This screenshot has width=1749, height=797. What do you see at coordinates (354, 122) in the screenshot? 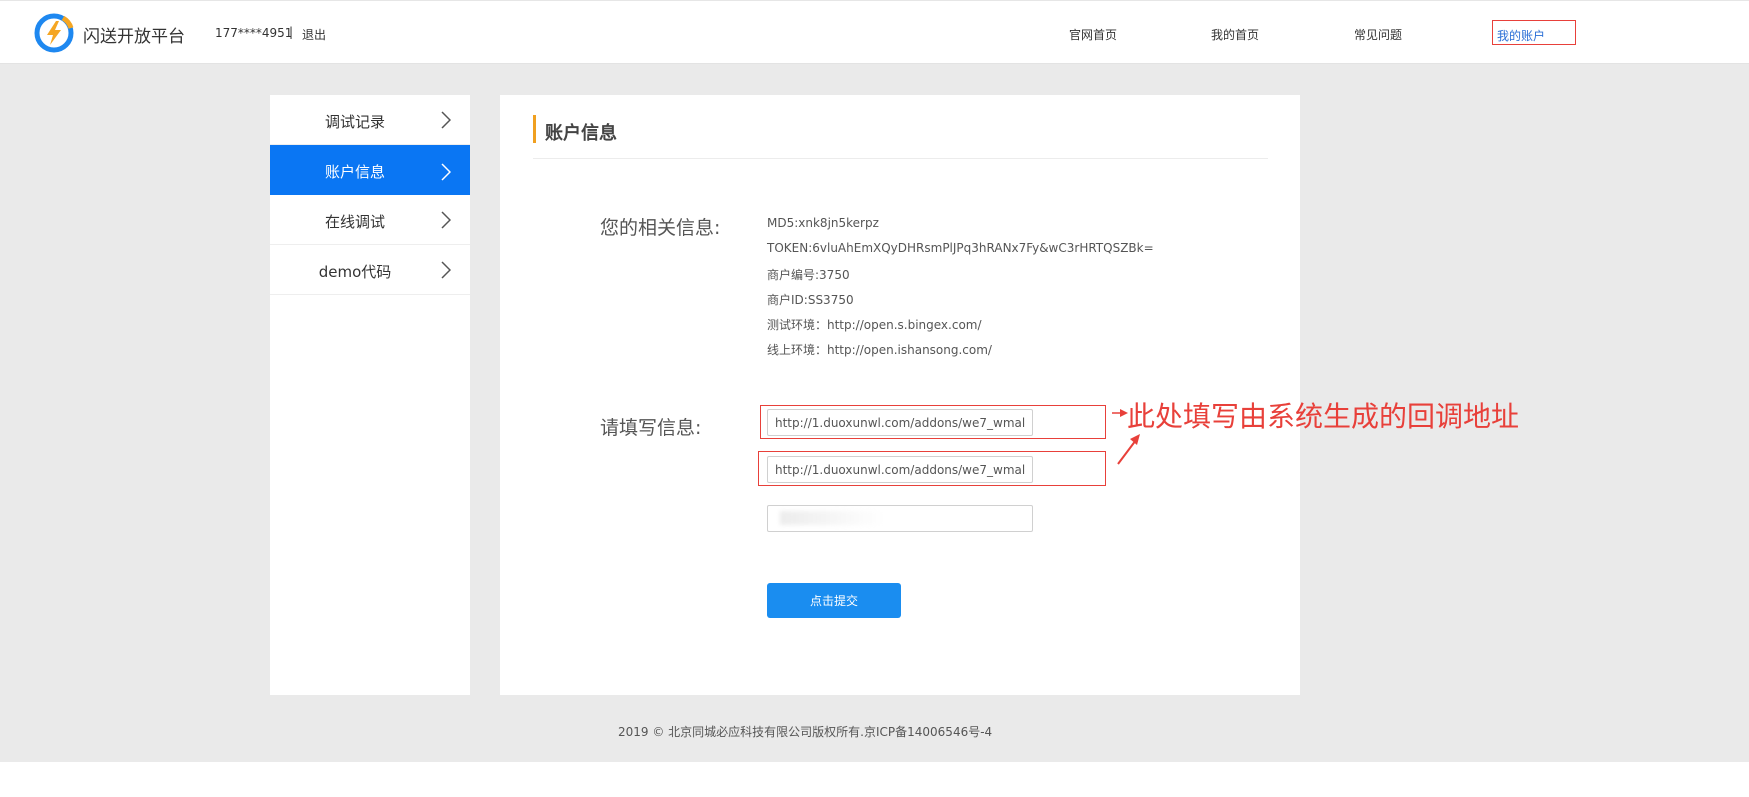
I see `sidebar-item-label: 调试记录` at bounding box center [354, 122].